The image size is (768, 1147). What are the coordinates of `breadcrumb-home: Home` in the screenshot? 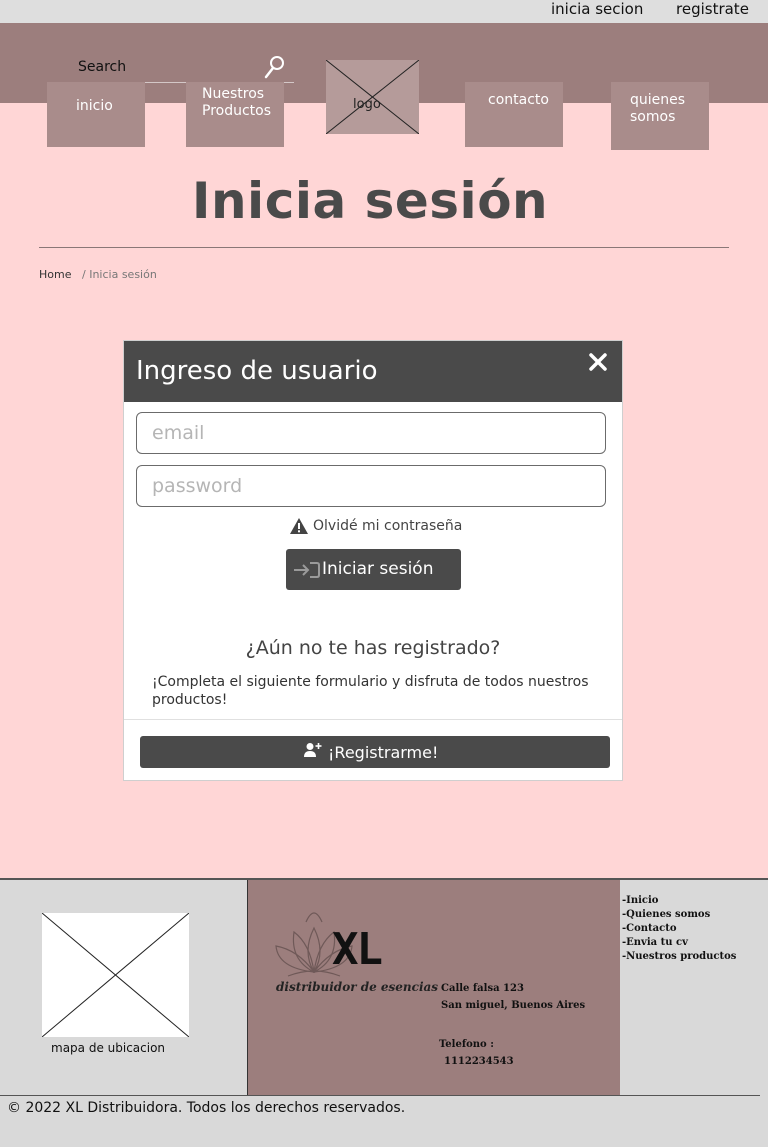 It's located at (55, 274).